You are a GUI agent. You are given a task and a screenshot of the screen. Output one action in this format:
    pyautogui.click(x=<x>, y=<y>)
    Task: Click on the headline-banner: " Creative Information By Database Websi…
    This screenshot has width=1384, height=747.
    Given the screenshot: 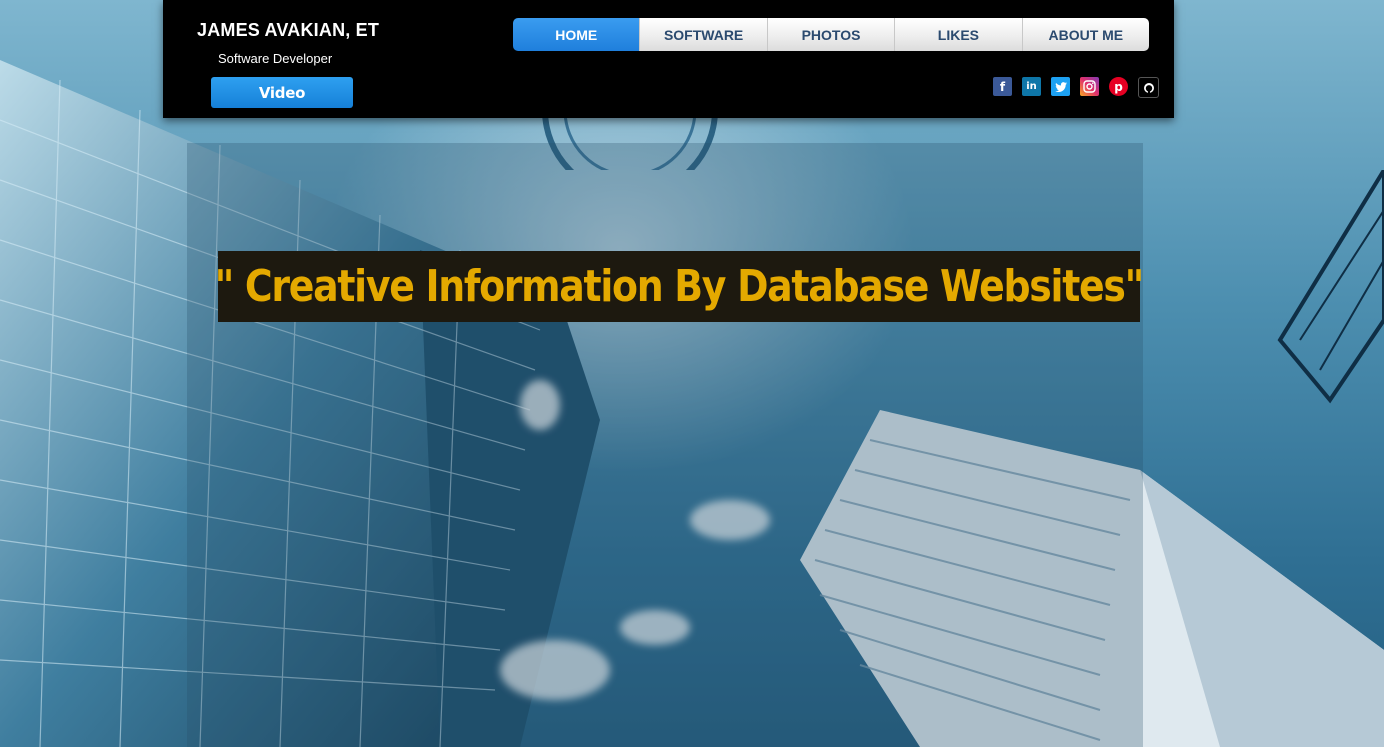 What is the action you would take?
    pyautogui.click(x=679, y=286)
    